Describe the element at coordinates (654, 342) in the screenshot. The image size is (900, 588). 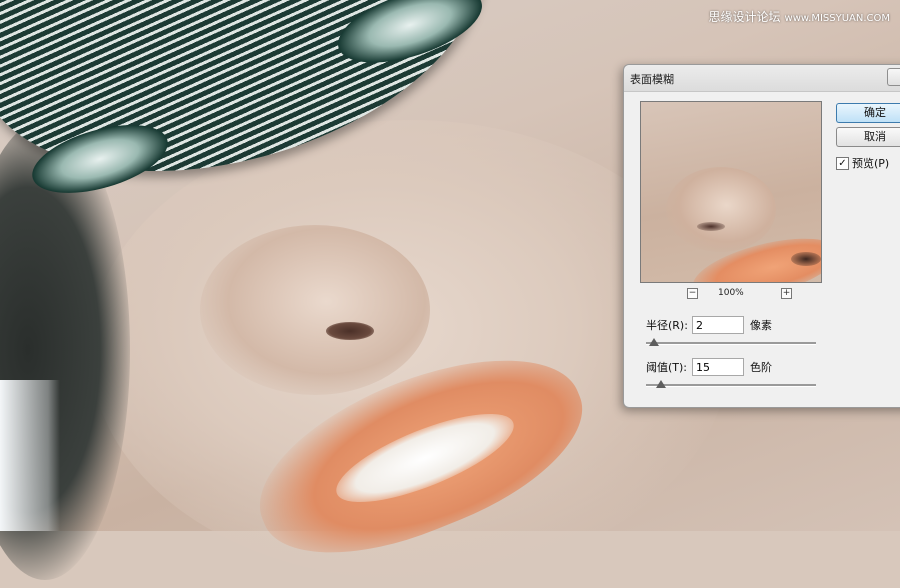
I see `radius-slider-thumb` at that location.